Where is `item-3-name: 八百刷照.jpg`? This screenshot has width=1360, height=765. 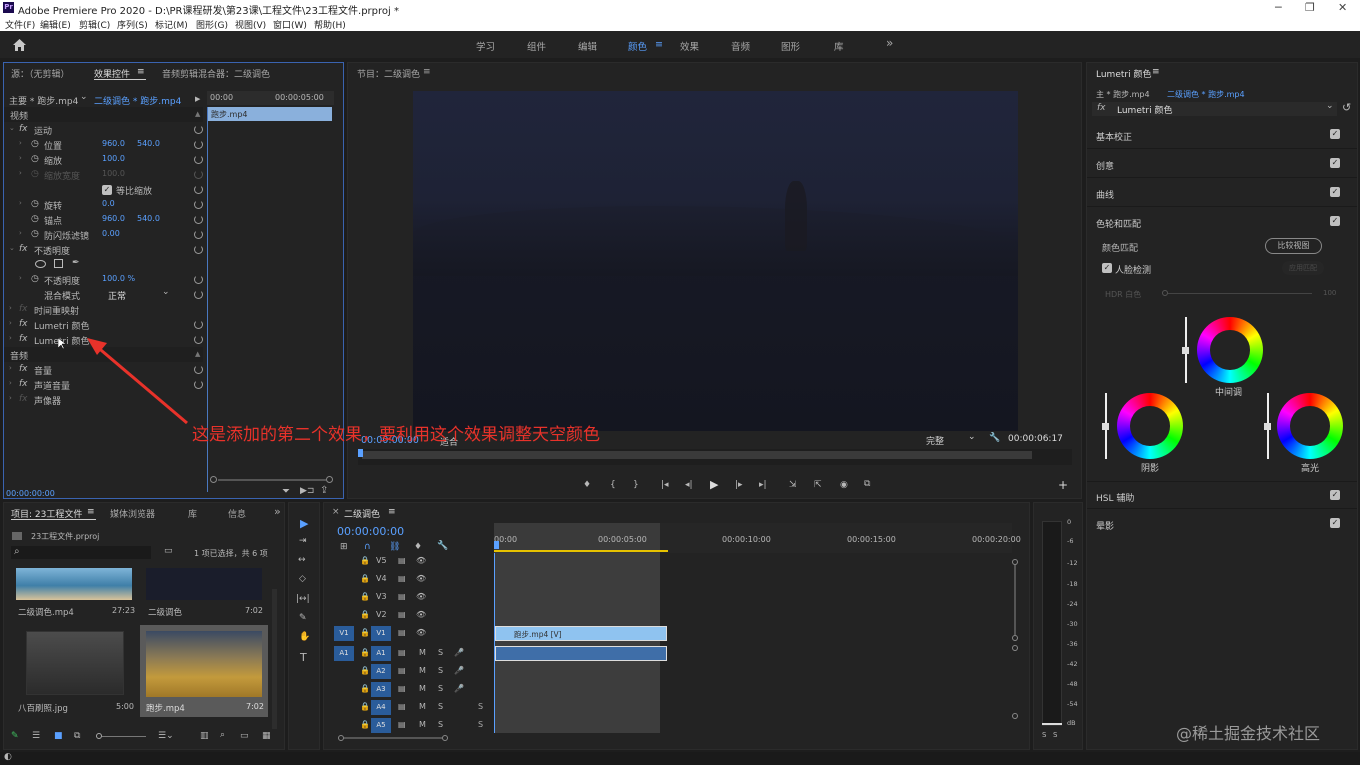
item-3-name: 八百刷照.jpg is located at coordinates (43, 708).